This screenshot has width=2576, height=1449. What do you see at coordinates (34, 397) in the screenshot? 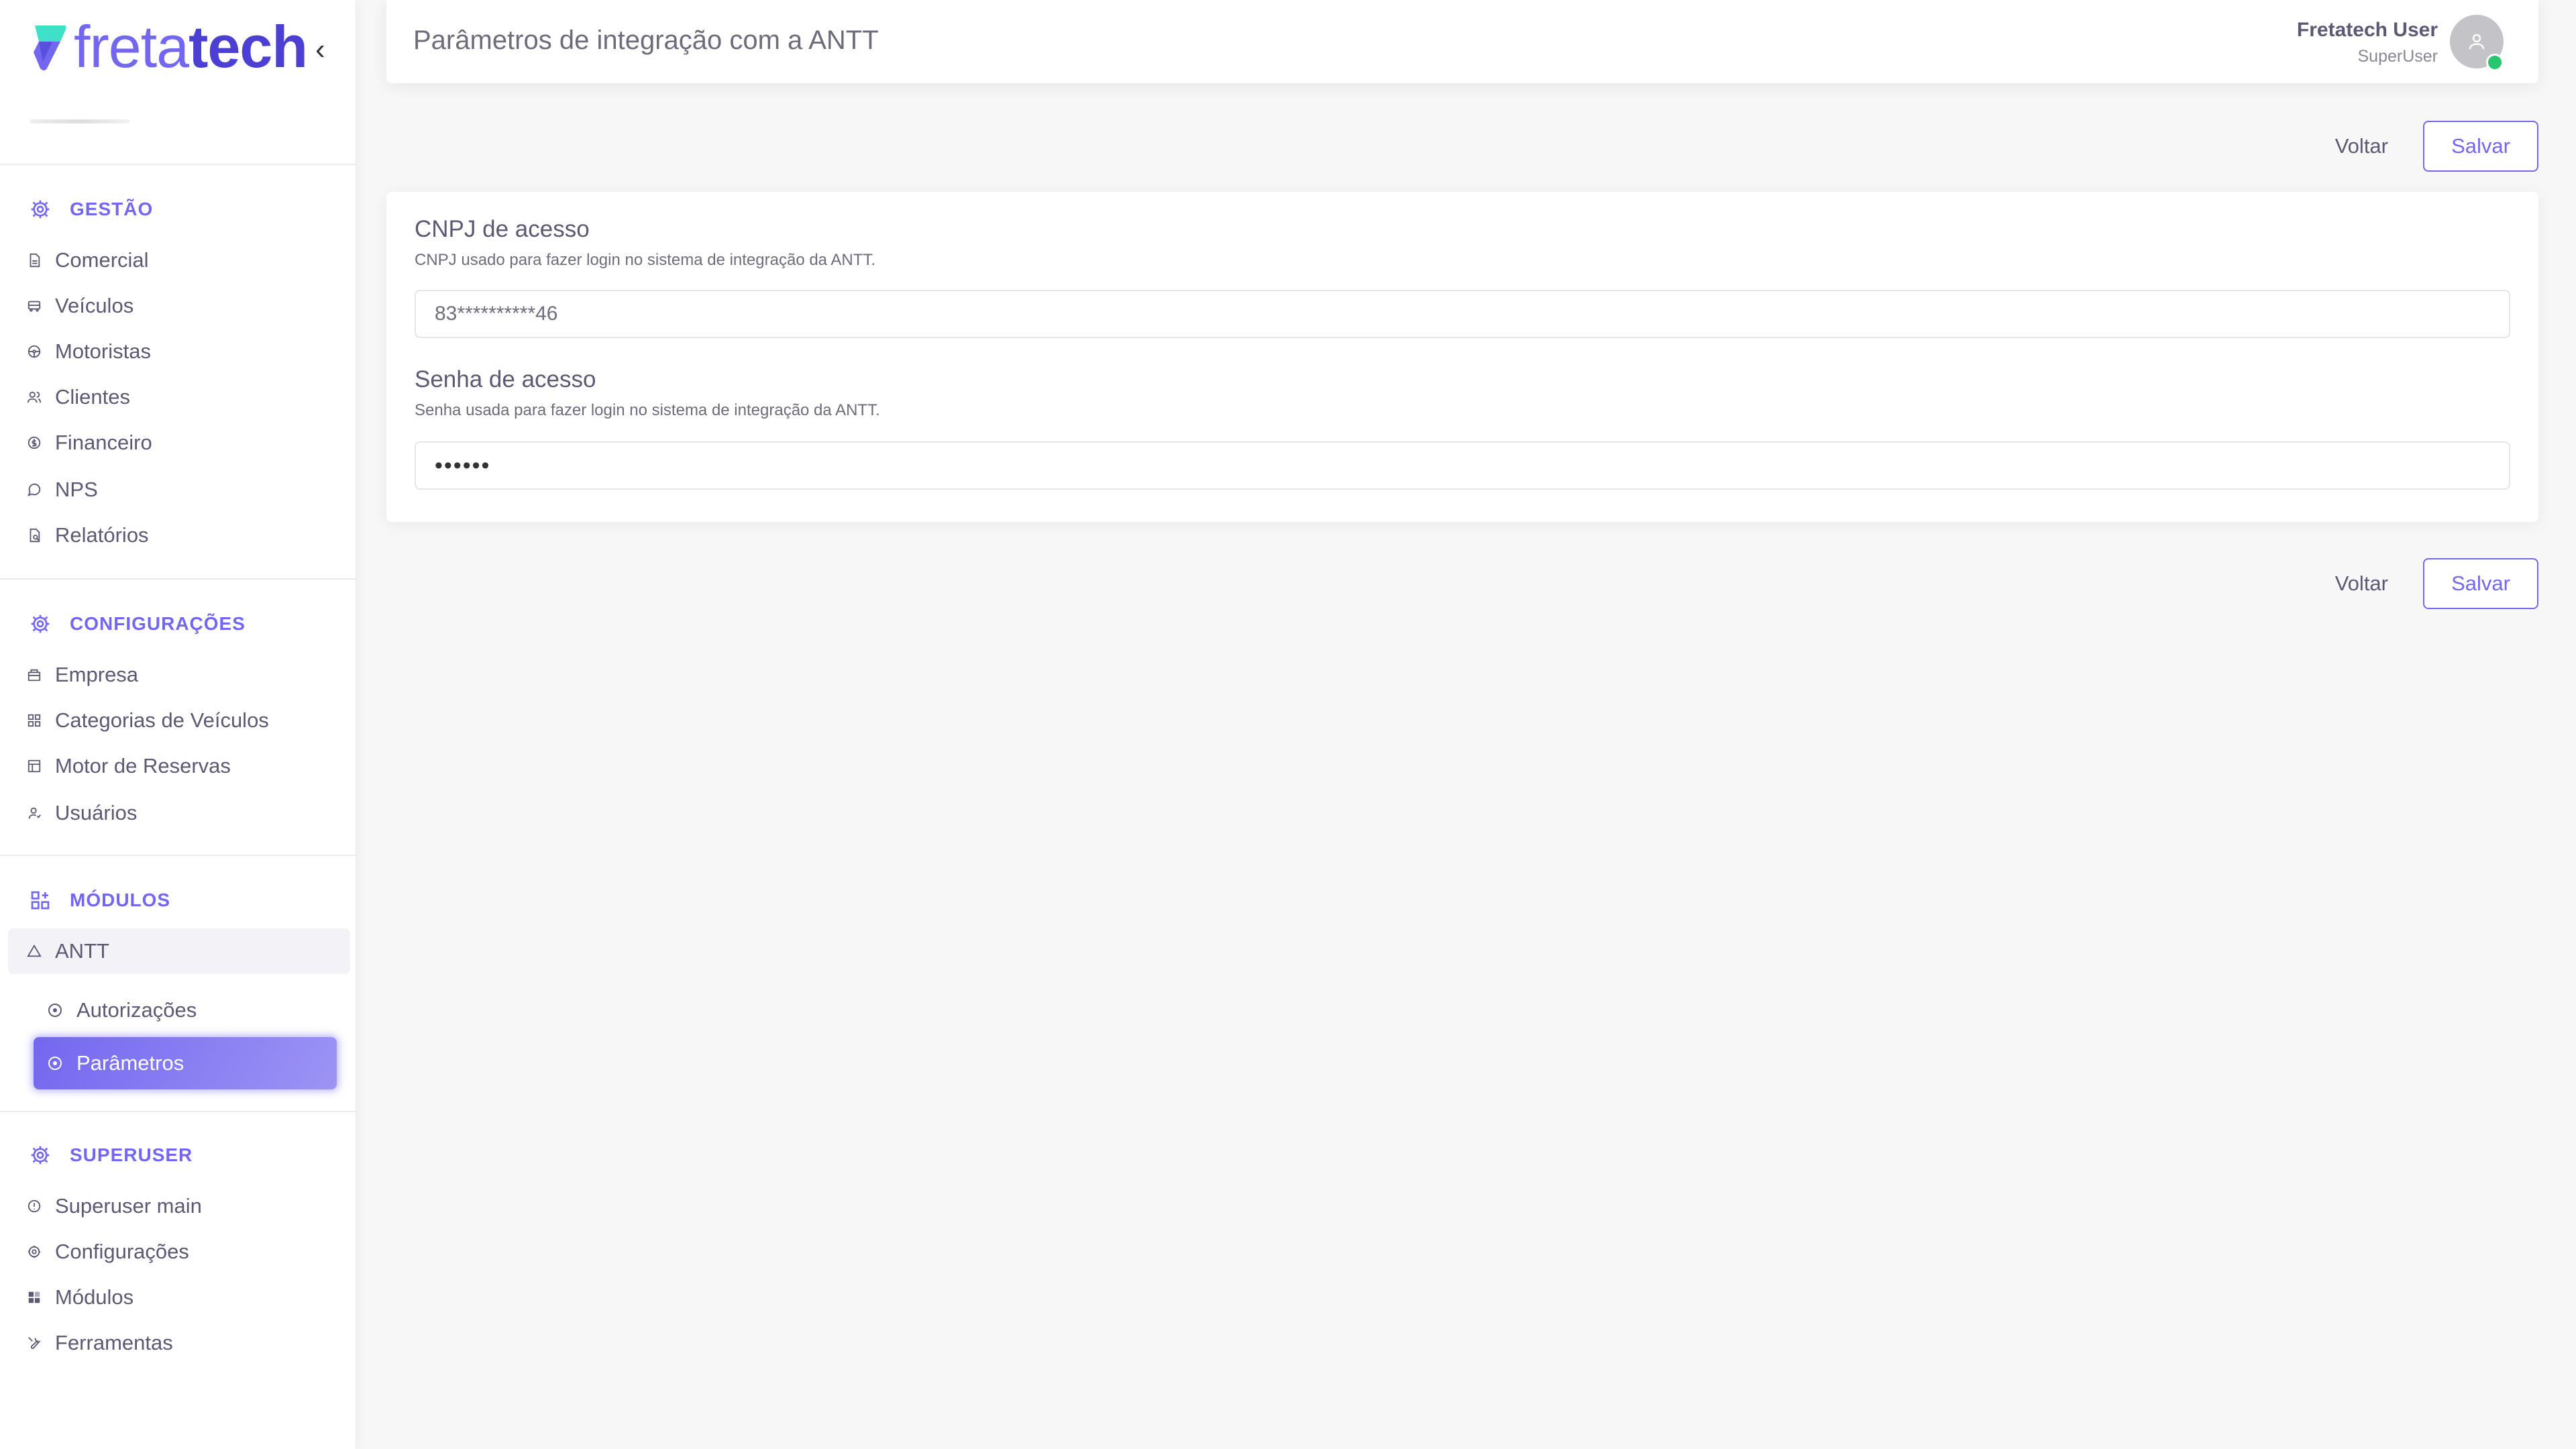
I see `users-icon` at bounding box center [34, 397].